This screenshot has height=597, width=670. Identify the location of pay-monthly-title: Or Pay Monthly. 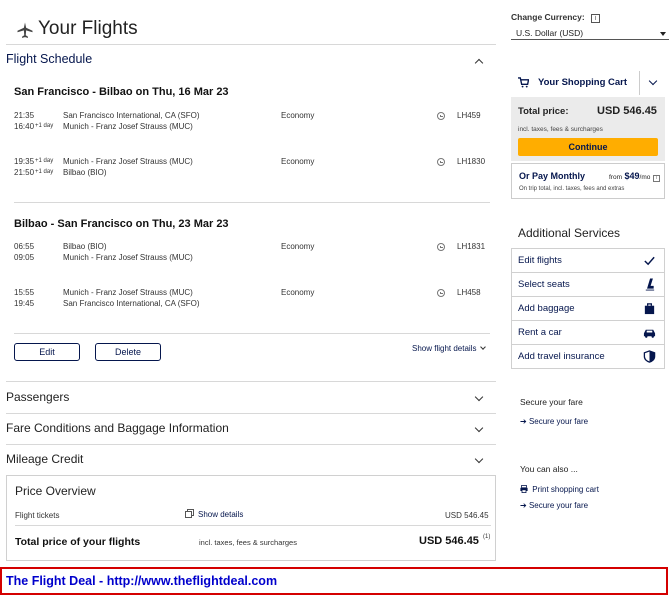
(552, 176).